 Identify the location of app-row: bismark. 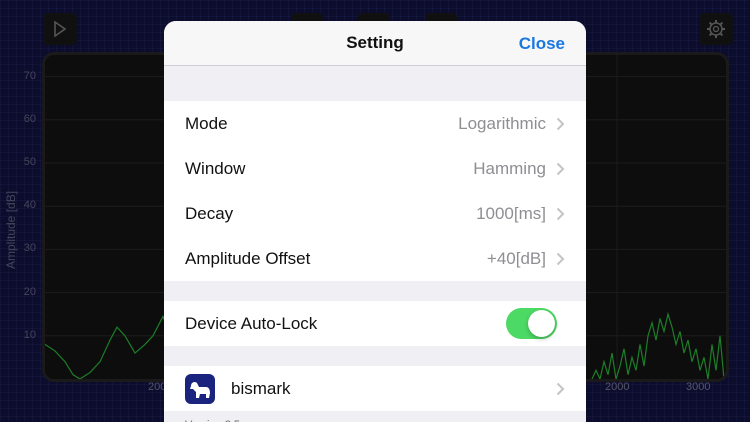
(375, 388).